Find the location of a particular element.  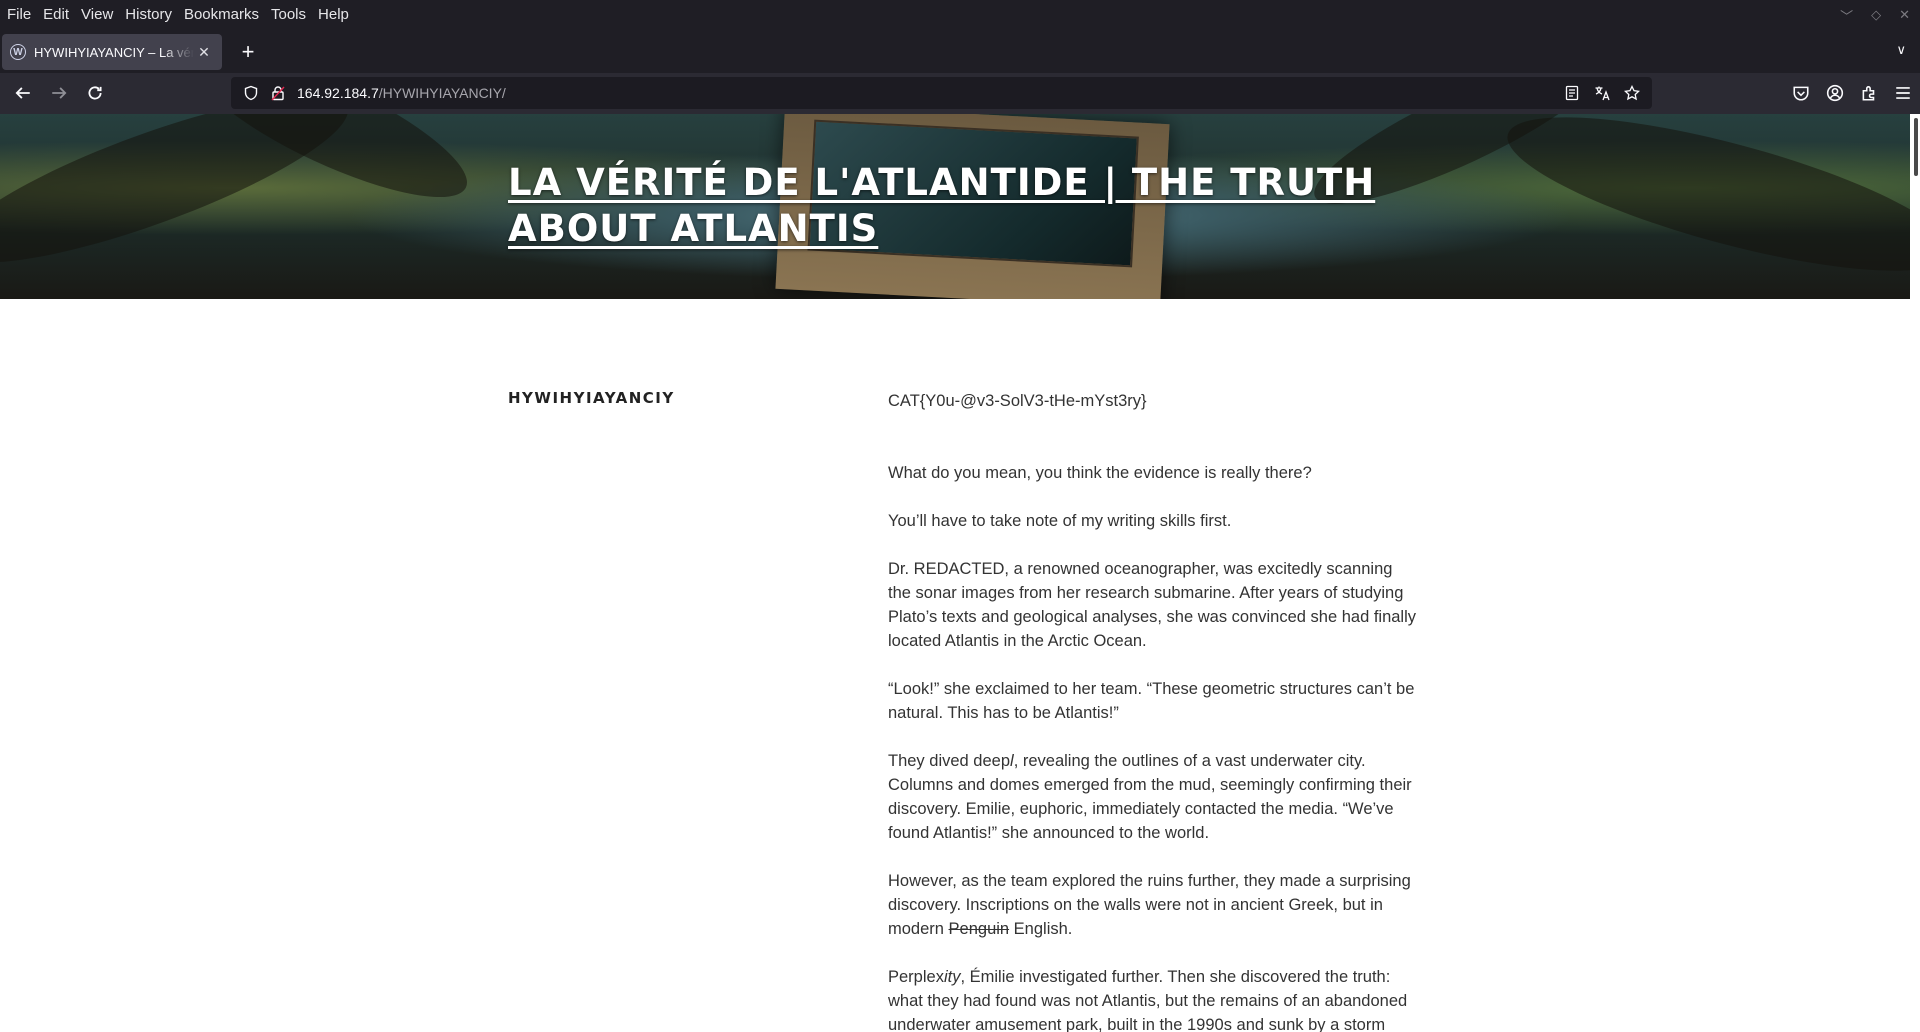

menu-help: Help is located at coordinates (333, 15).